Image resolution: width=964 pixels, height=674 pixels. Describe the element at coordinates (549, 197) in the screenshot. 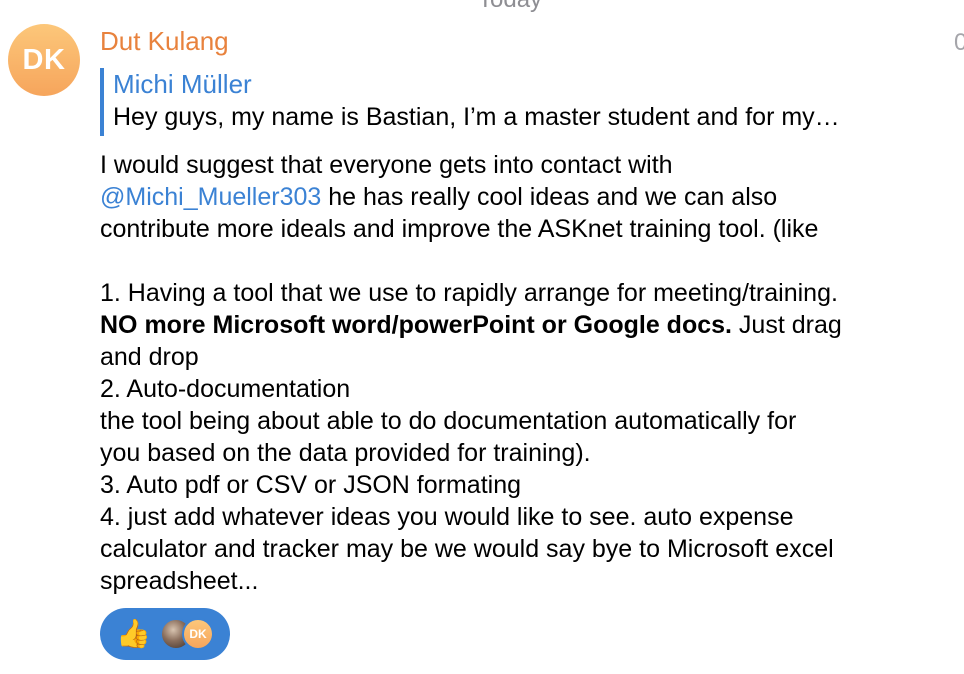

I see `message-text: he has really cool ideas and we can also` at that location.